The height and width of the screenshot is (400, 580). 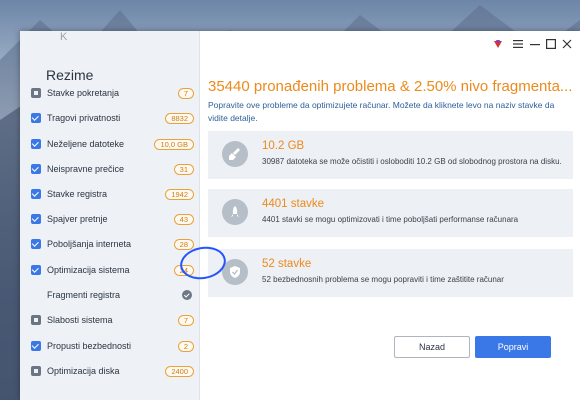 I want to click on sidebar-item-label: Slabosti sistema, so click(x=80, y=320).